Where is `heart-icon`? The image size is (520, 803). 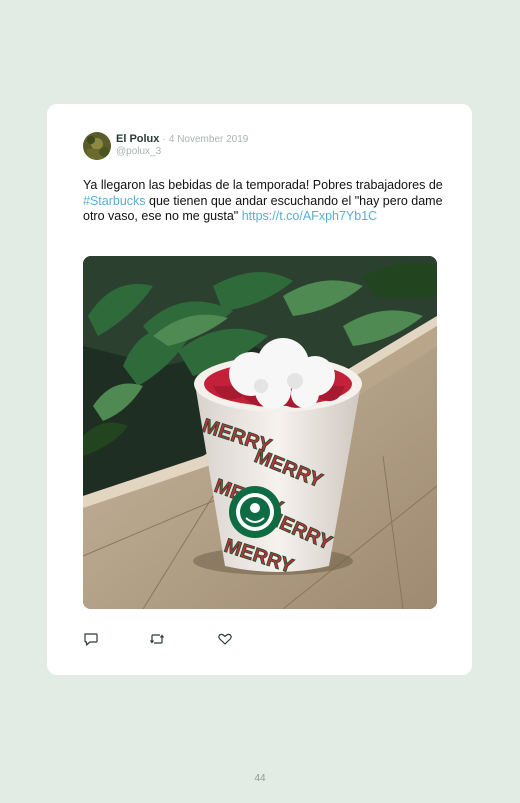 heart-icon is located at coordinates (225, 639).